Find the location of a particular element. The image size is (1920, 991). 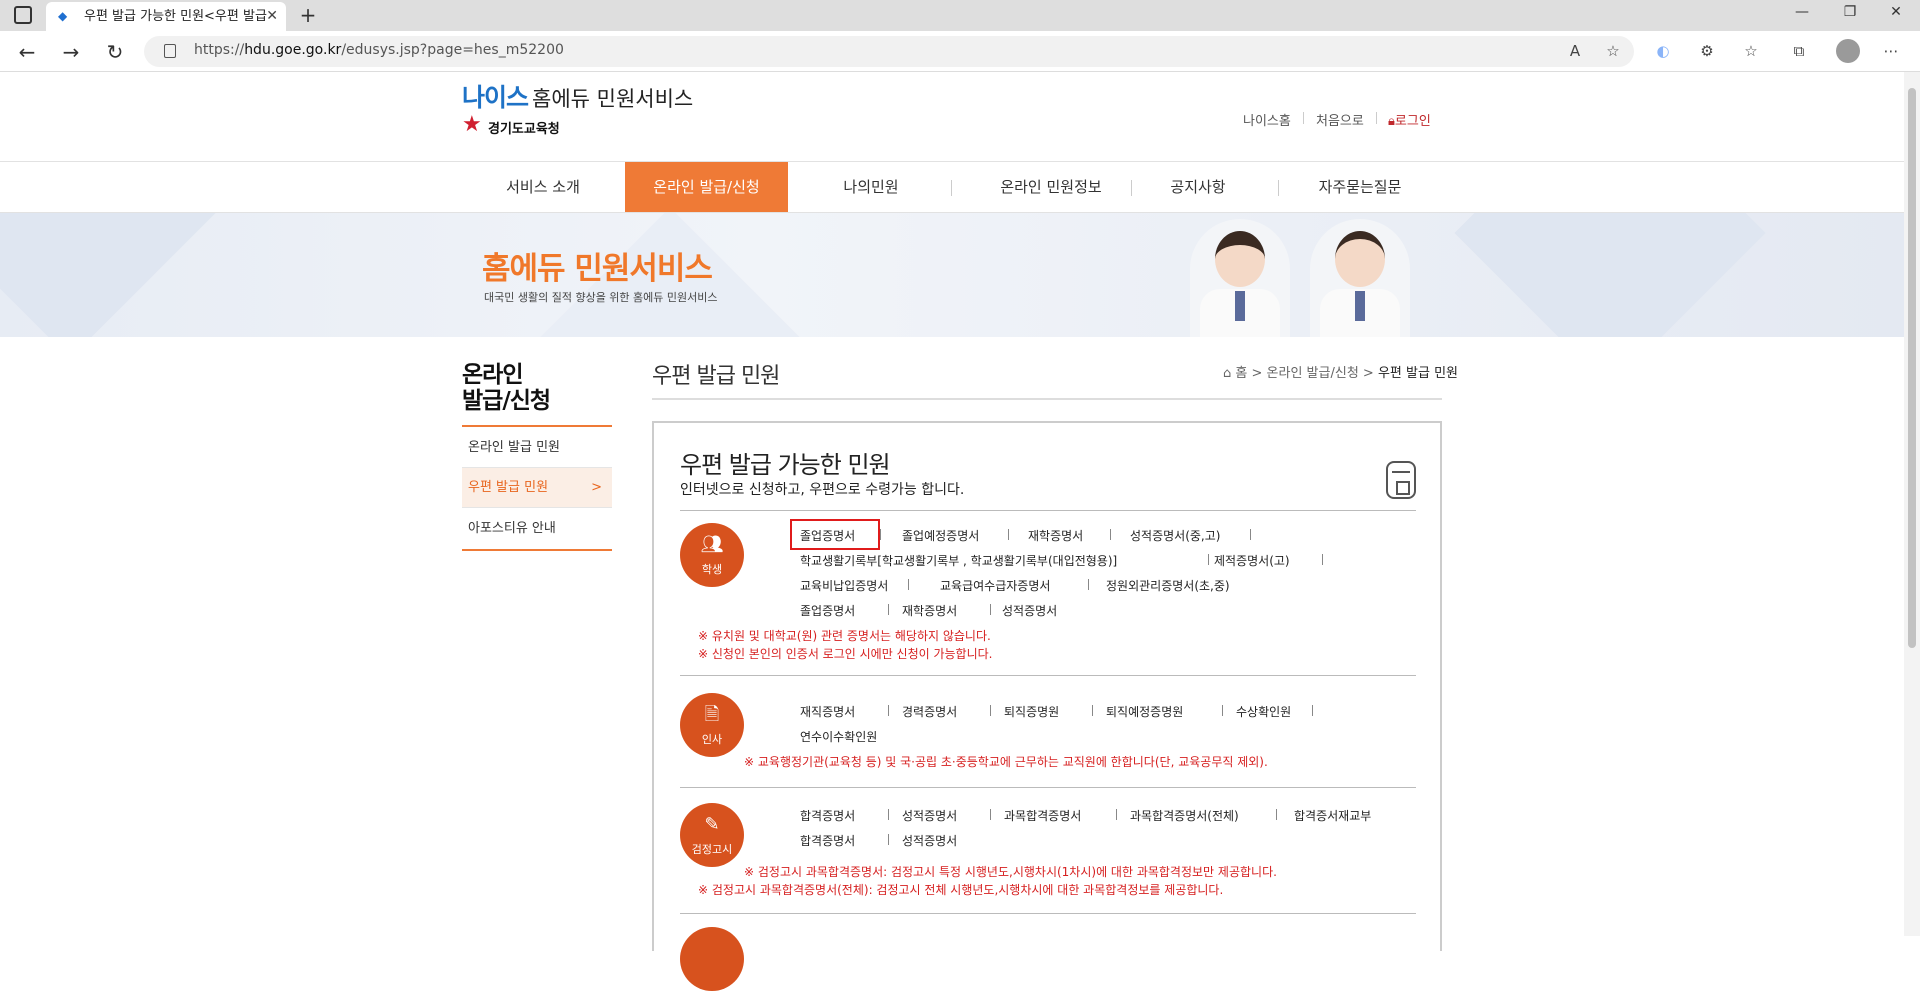

category-label: 검정고시 is located at coordinates (712, 849).